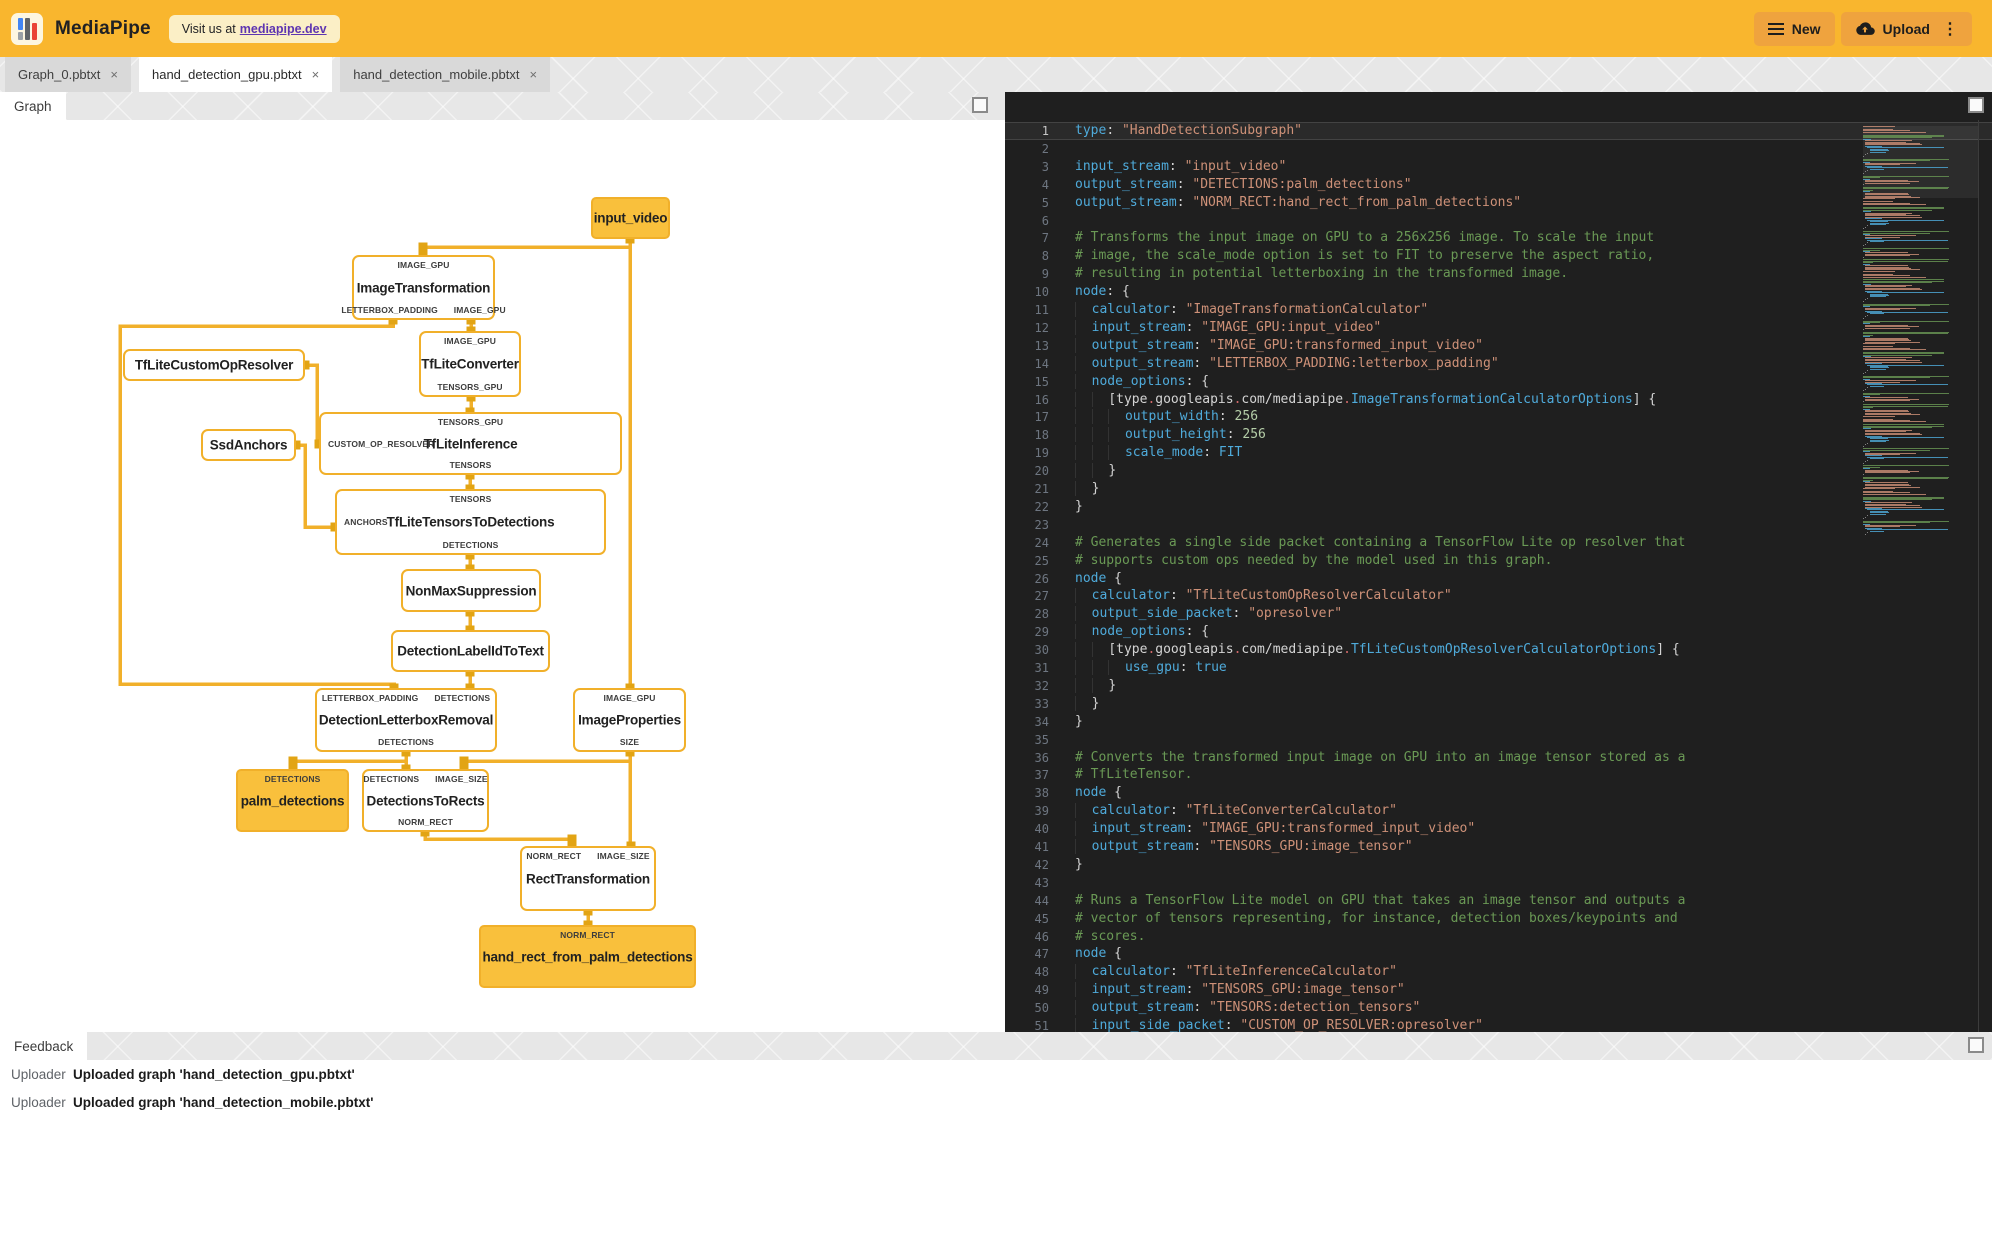  Describe the element at coordinates (33, 106) in the screenshot. I see `tab-graph: Graph` at that location.